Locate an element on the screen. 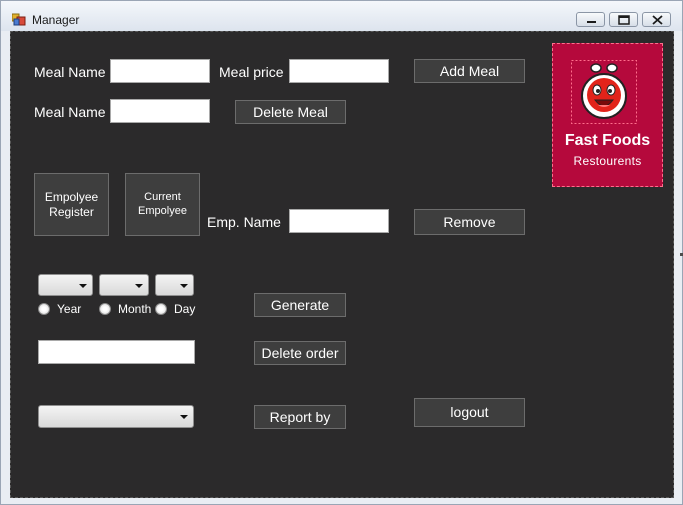  meal-name-input is located at coordinates (160, 71).